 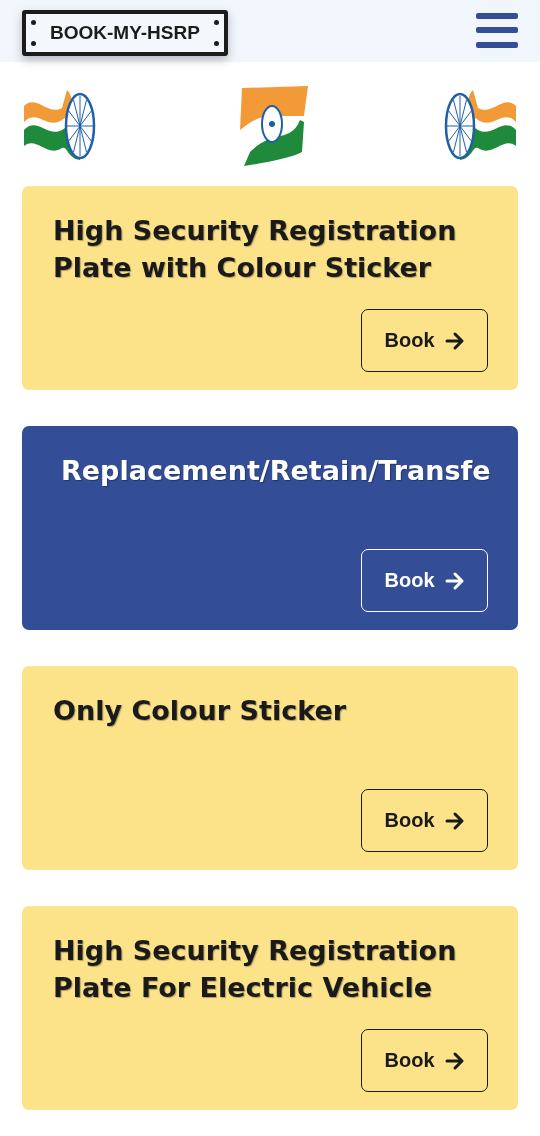 I want to click on card-title: Replacement/Retain/Transfe, so click(x=274, y=471).